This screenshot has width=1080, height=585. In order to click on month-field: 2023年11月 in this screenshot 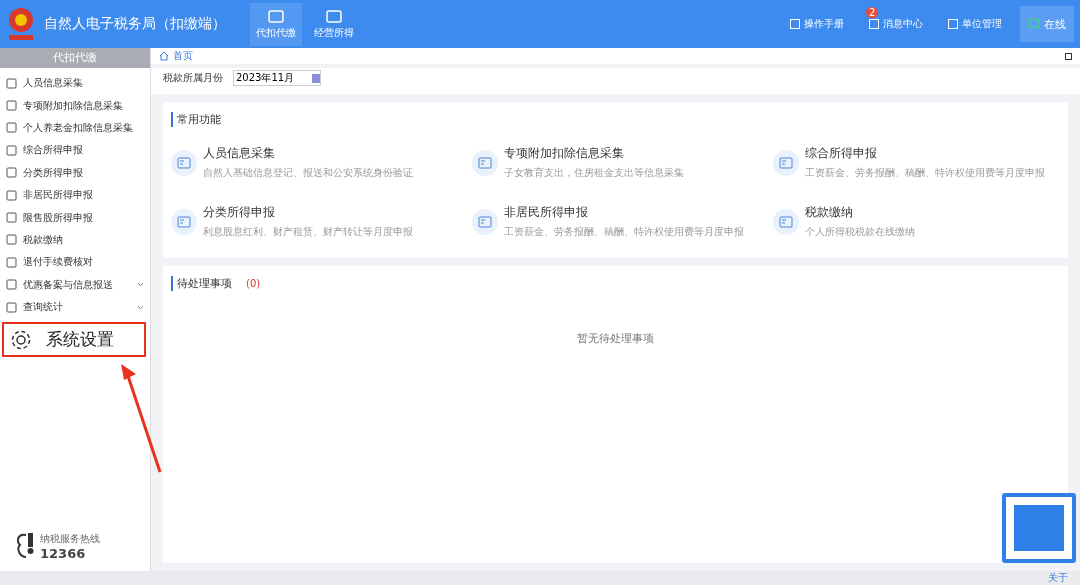, I will do `click(277, 78)`.